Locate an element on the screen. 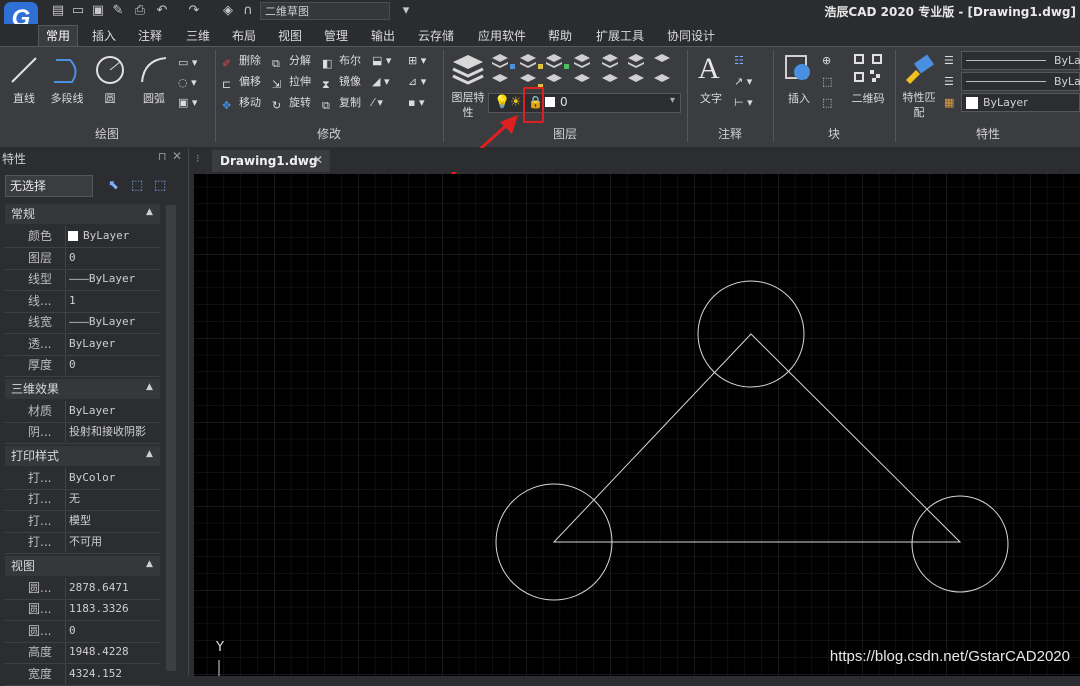  tab-apps: 应用软件 is located at coordinates (502, 36).